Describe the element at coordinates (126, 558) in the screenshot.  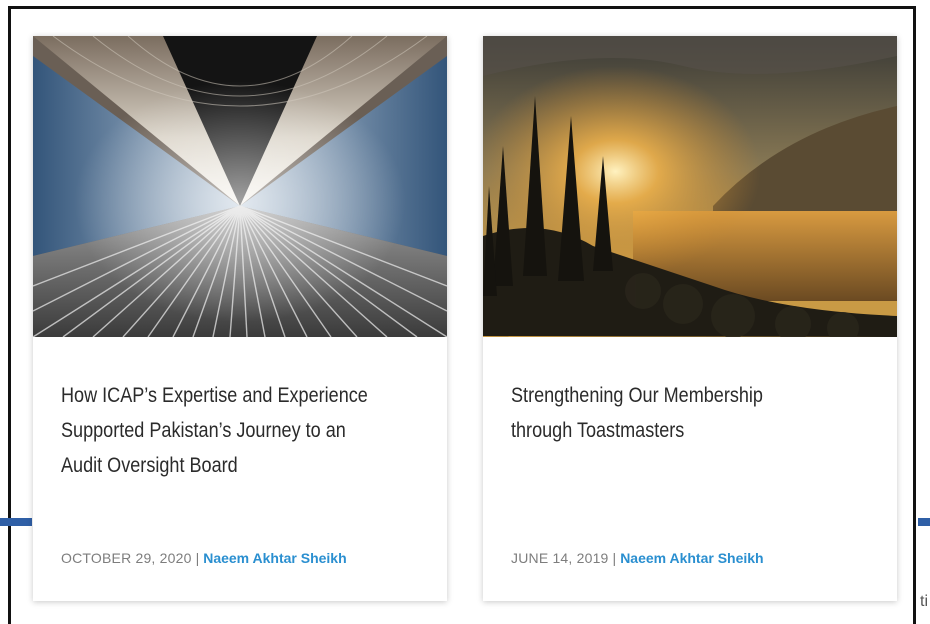
I see `publish-date: OCTOBER 29, 2020` at that location.